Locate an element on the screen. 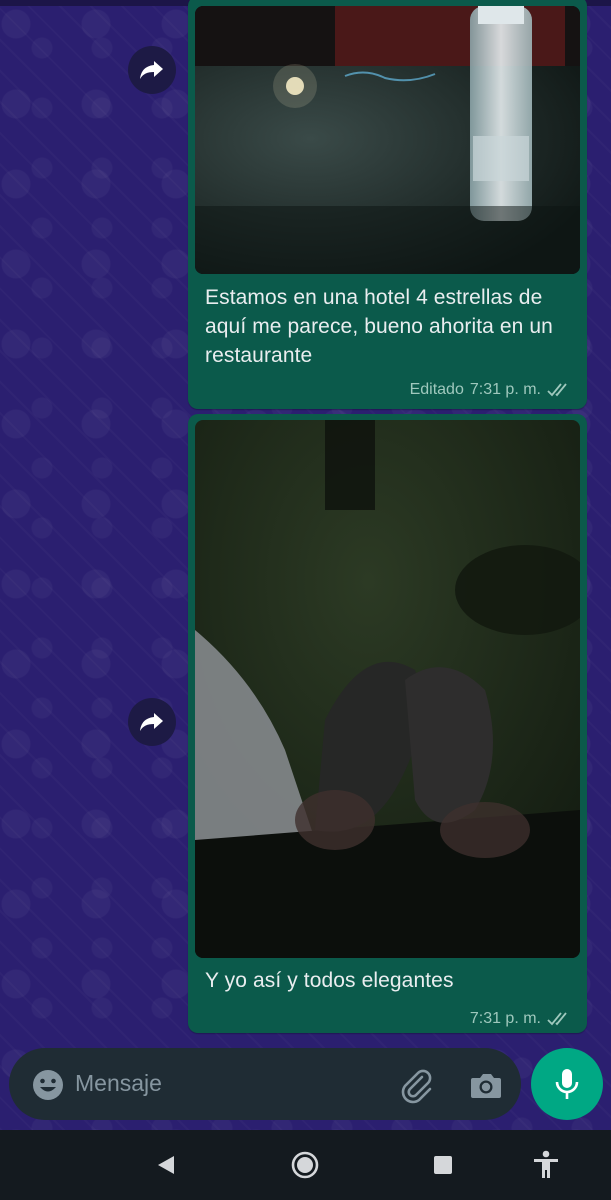 The height and width of the screenshot is (1200, 611). system-navigation-bar is located at coordinates (305, 1165).